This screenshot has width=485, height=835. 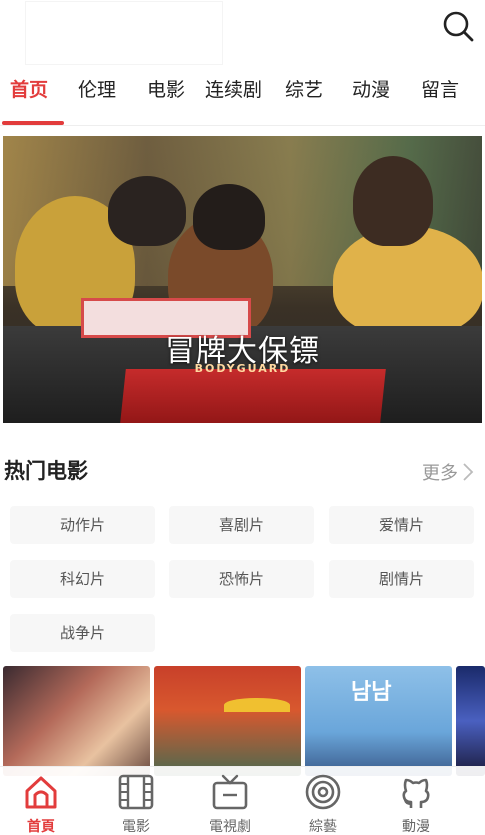 What do you see at coordinates (82, 579) in the screenshot?
I see `genre-scifi: 科幻片` at bounding box center [82, 579].